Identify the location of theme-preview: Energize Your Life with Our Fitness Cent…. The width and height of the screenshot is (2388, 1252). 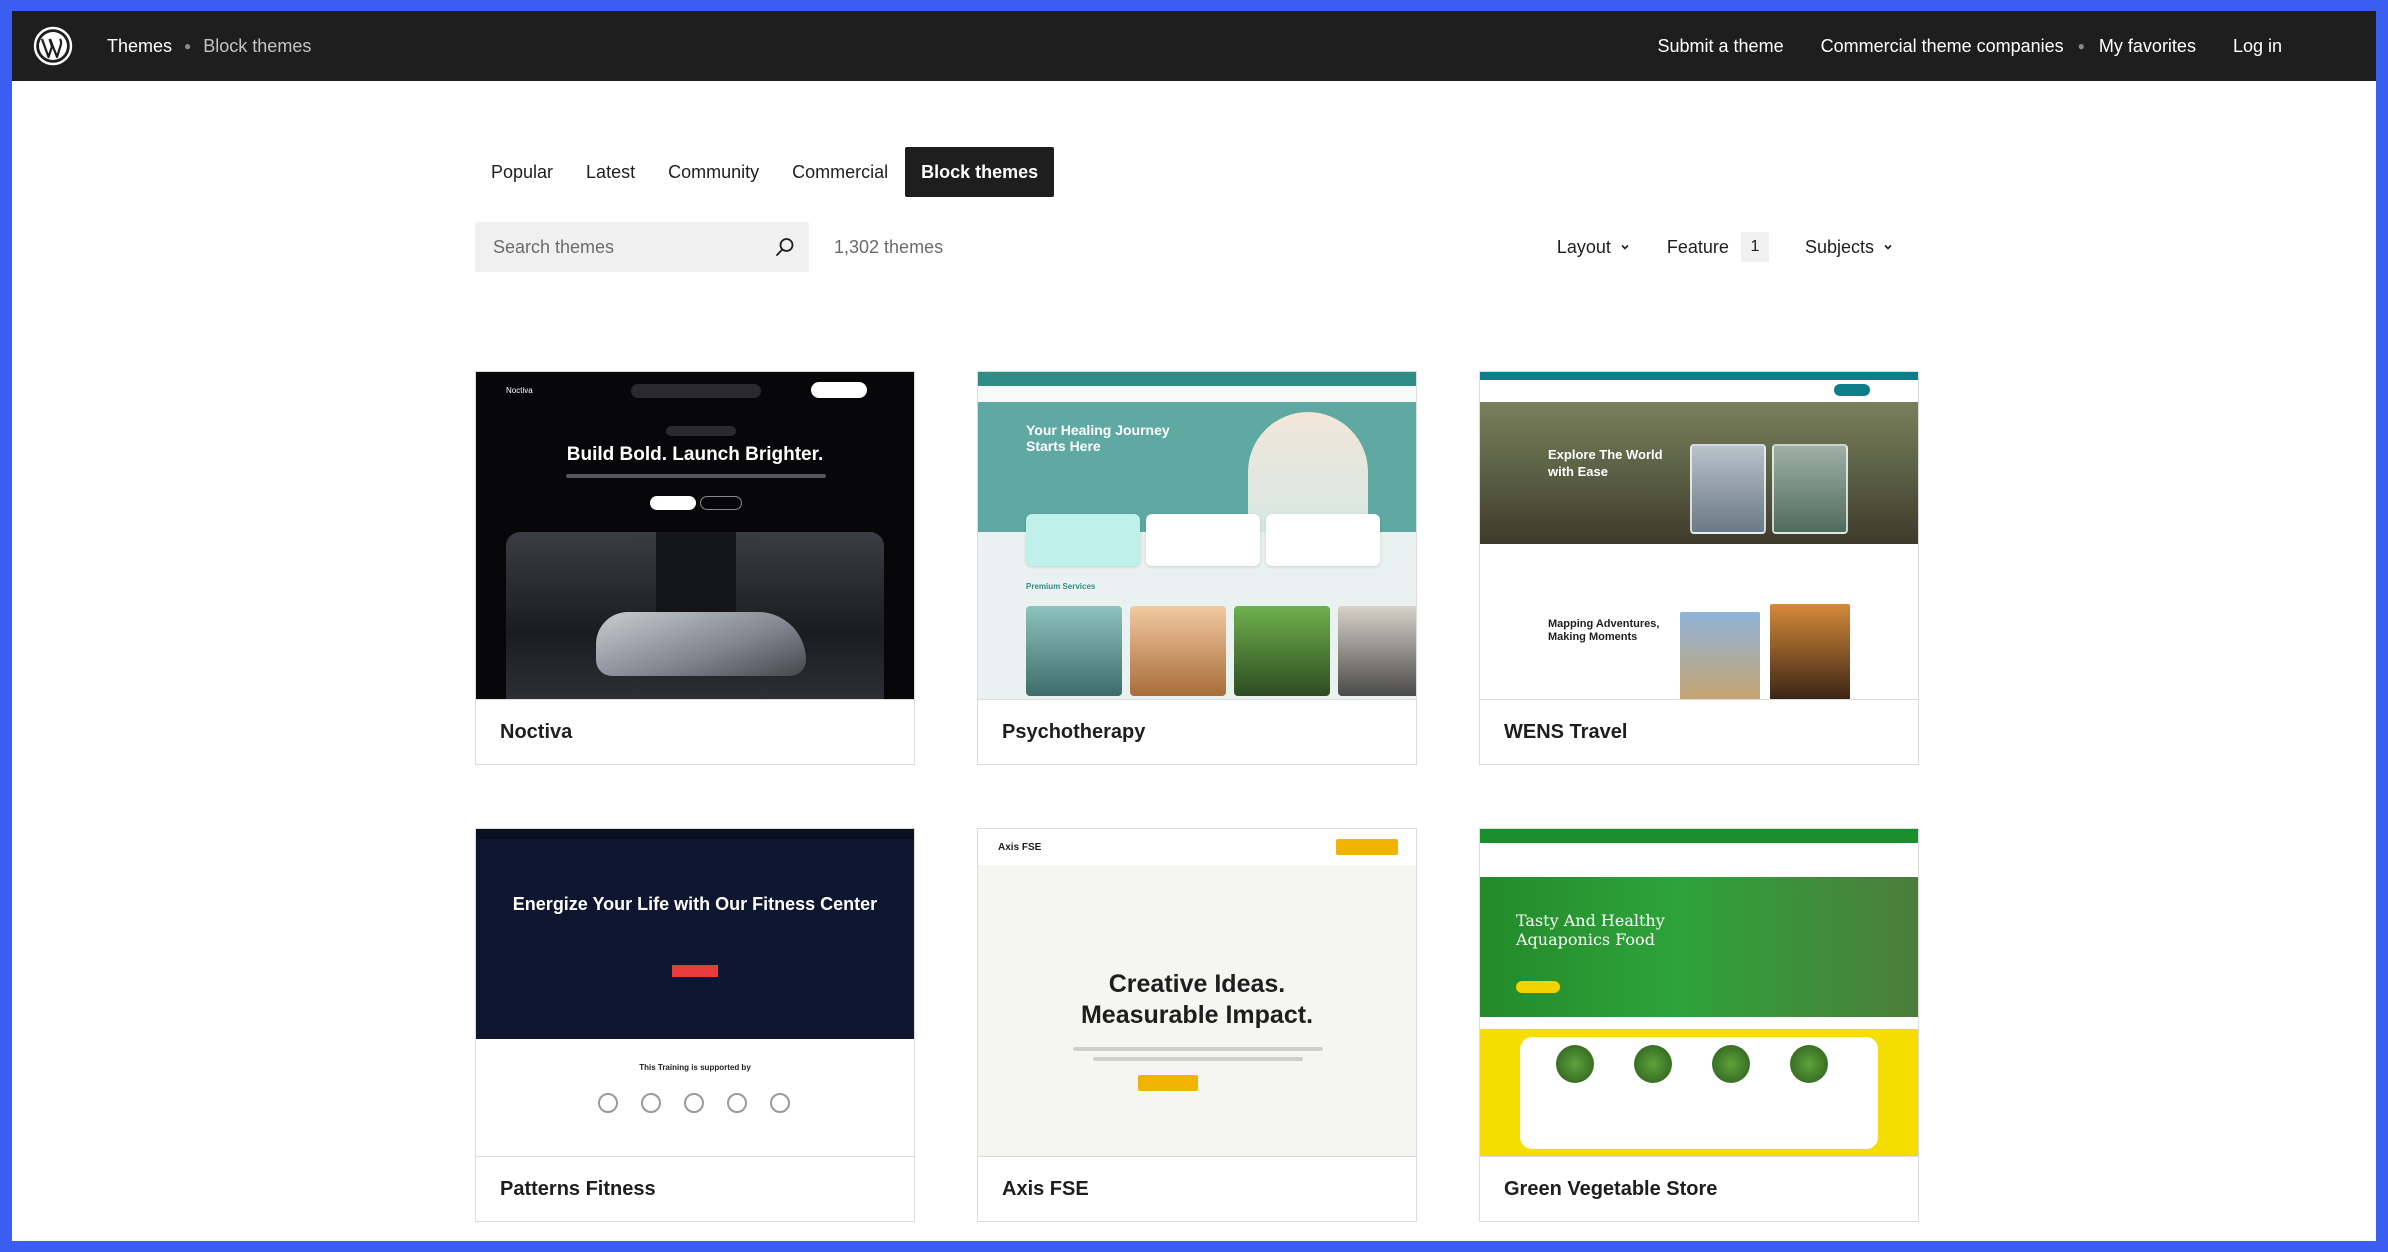
(695, 993).